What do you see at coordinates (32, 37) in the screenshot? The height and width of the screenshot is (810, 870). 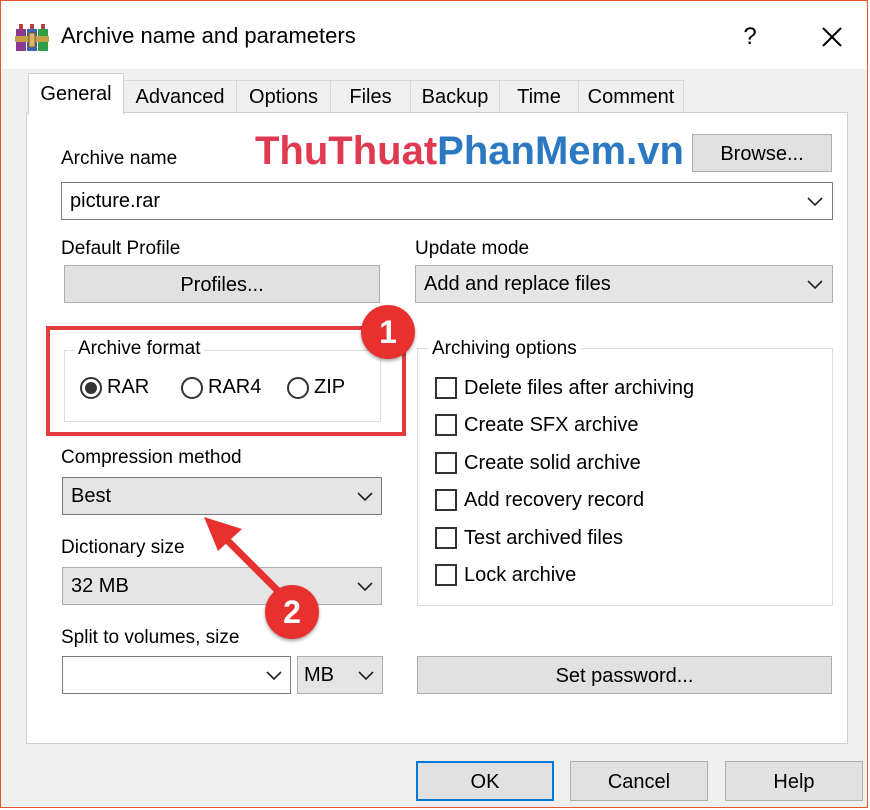 I see `winrar-app-icon` at bounding box center [32, 37].